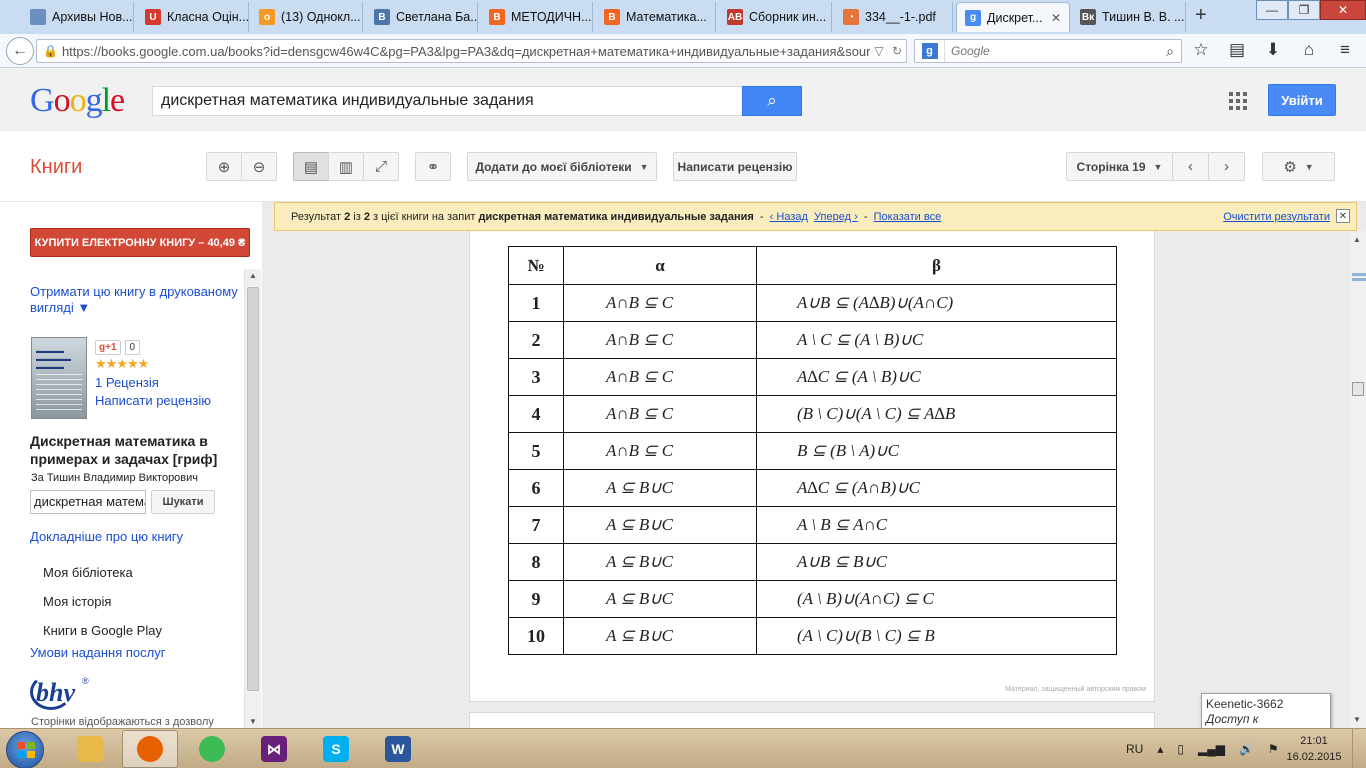  I want to click on table-row: 5 A∩B ⊆ CB ⊆ (B \ A)∪C, so click(812, 451).